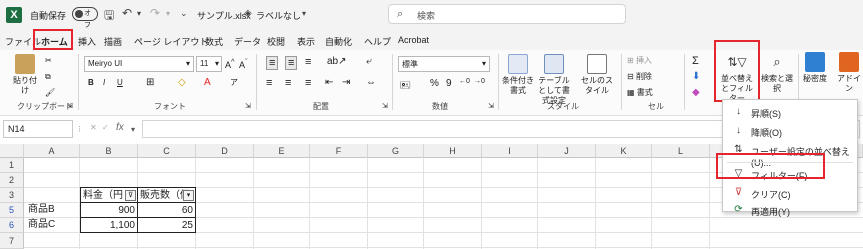  Describe the element at coordinates (272, 63) in the screenshot. I see `align-top-icon: ≡` at that location.